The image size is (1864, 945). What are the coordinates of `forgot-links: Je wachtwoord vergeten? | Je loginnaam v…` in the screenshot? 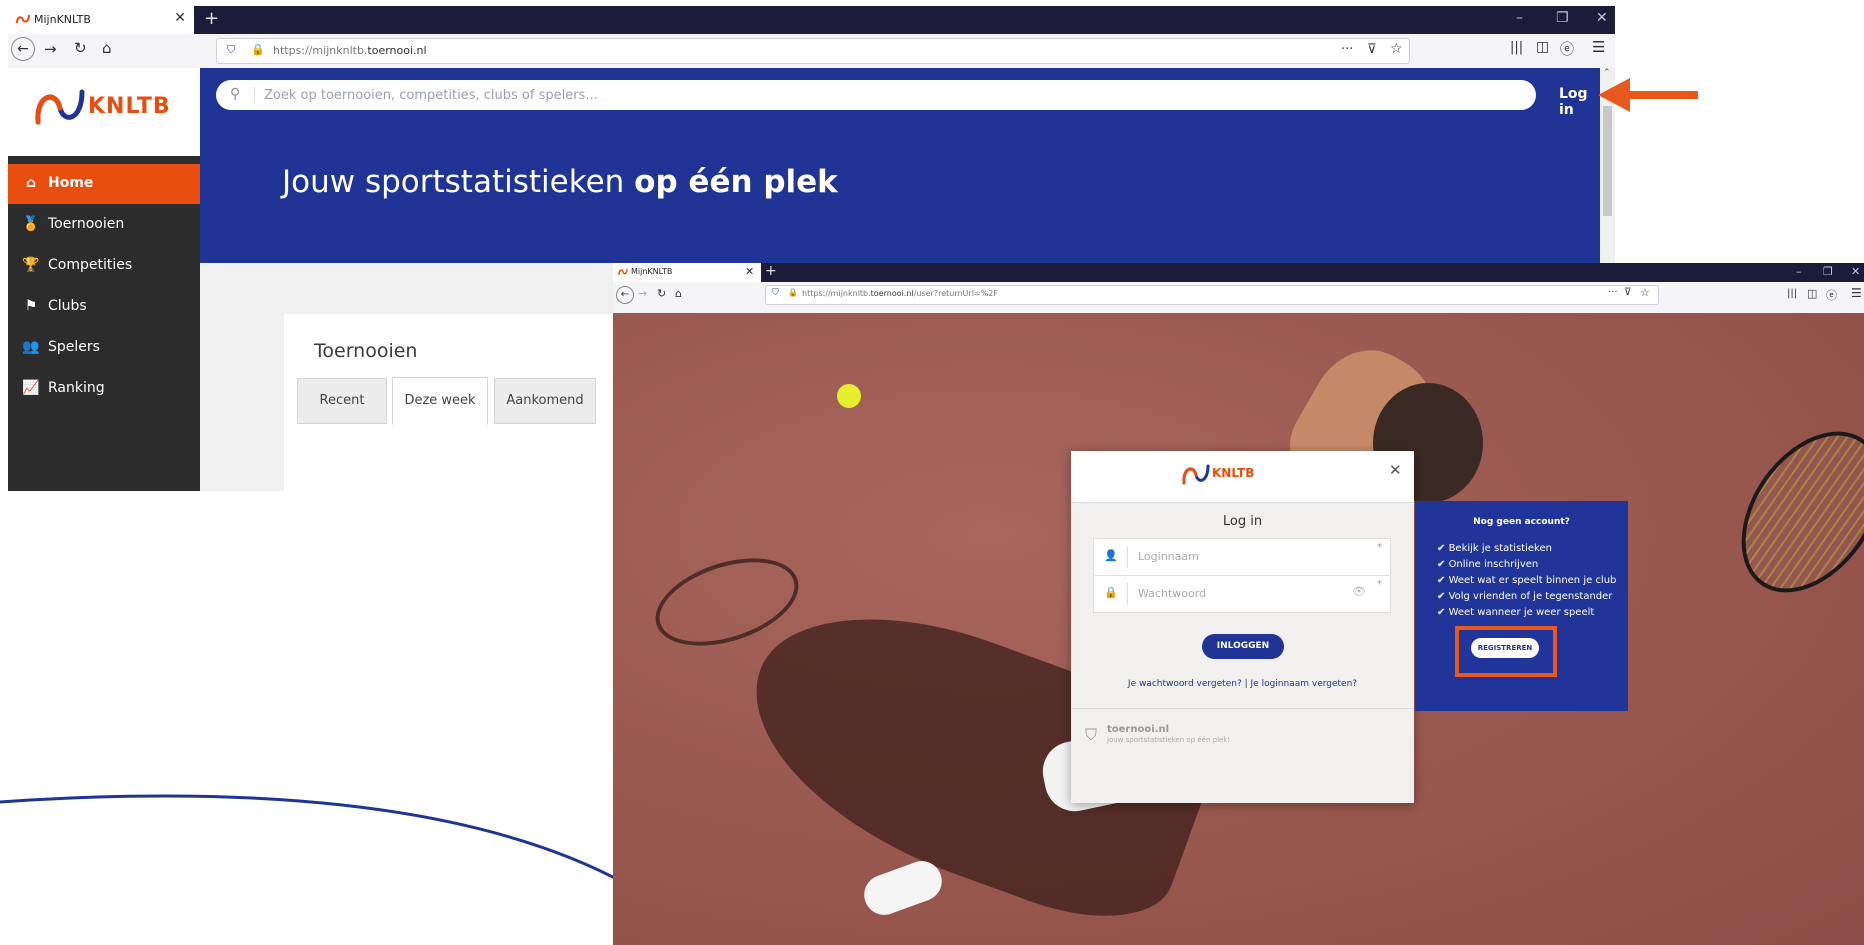 It's located at (1242, 684).